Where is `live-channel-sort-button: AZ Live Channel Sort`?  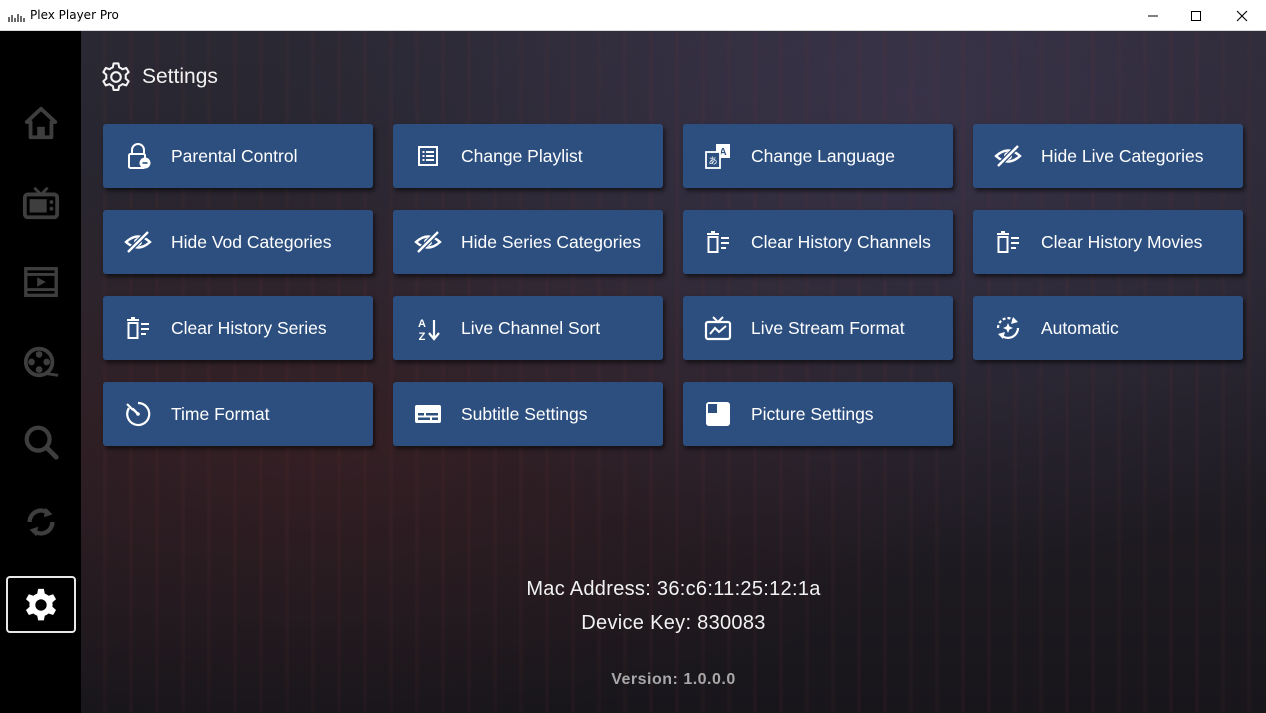 live-channel-sort-button: AZ Live Channel Sort is located at coordinates (528, 328).